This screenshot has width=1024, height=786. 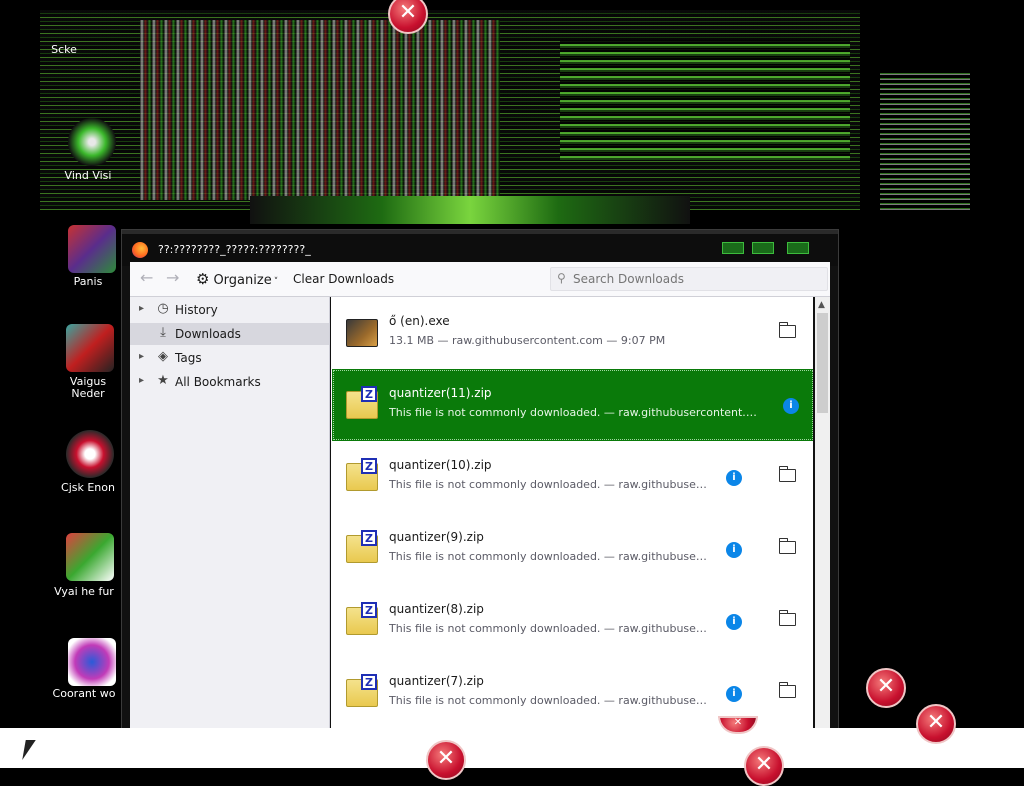 I want to click on sidebar-item-label: Tags, so click(x=188, y=358).